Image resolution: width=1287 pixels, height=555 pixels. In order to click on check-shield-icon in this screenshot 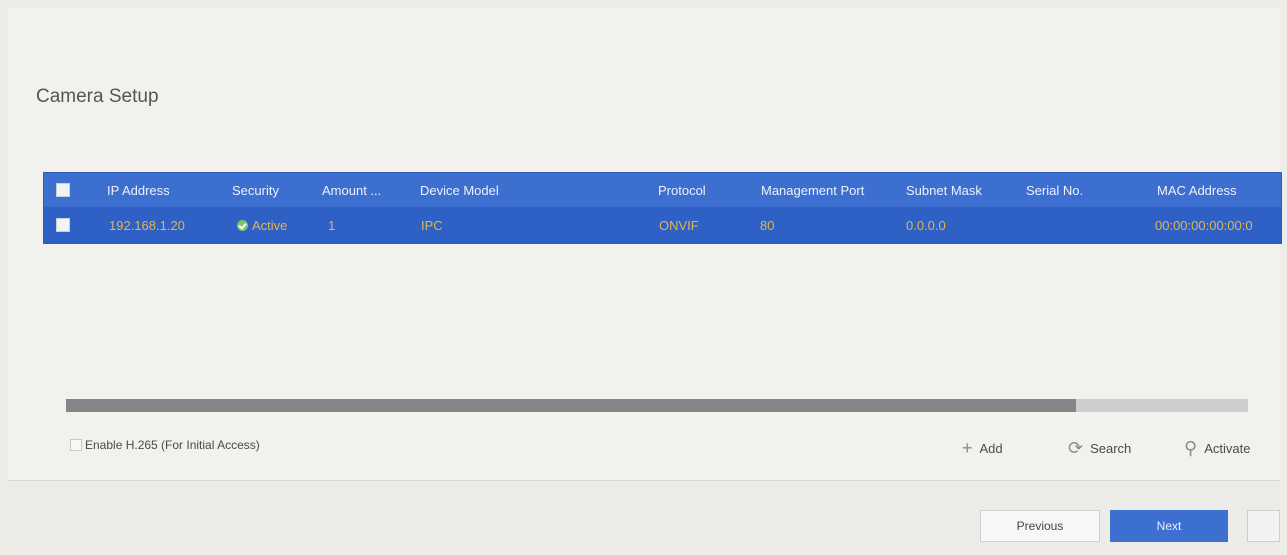, I will do `click(242, 225)`.